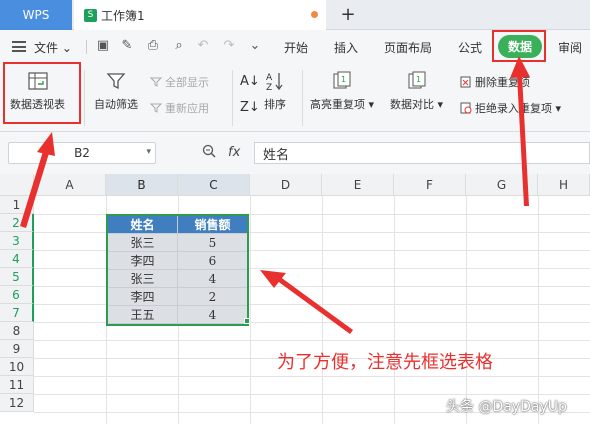 The width and height of the screenshot is (590, 424). What do you see at coordinates (42, 93) in the screenshot?
I see `pivot-table-highlight` at bounding box center [42, 93].